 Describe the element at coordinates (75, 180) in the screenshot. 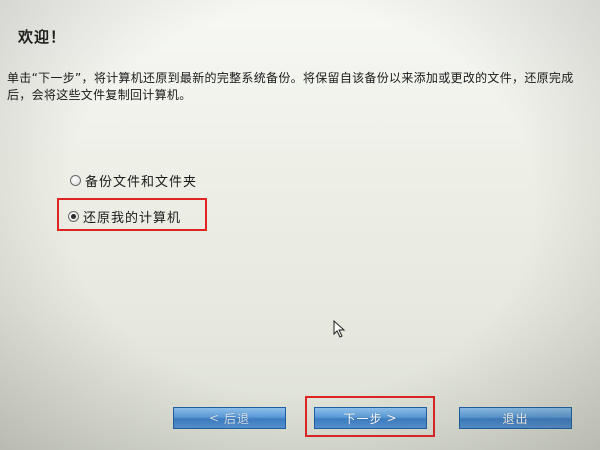

I see `backup-files-radio` at that location.